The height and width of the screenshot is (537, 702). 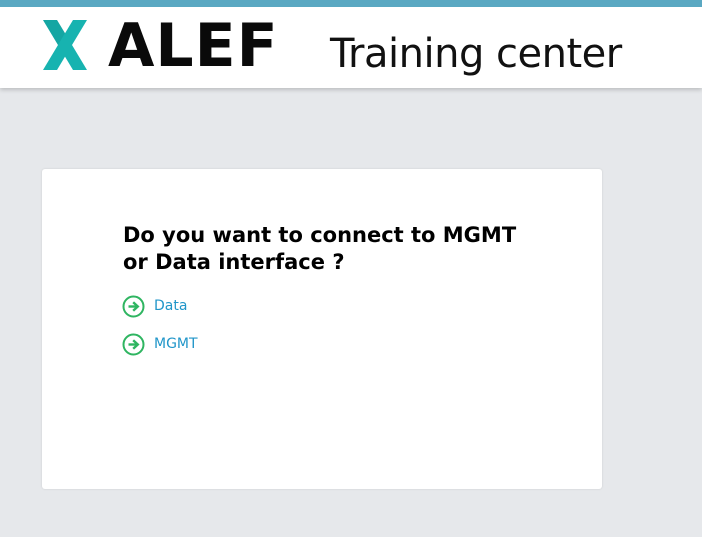 I want to click on mgmt-interface-link: MGMT, so click(x=160, y=344).